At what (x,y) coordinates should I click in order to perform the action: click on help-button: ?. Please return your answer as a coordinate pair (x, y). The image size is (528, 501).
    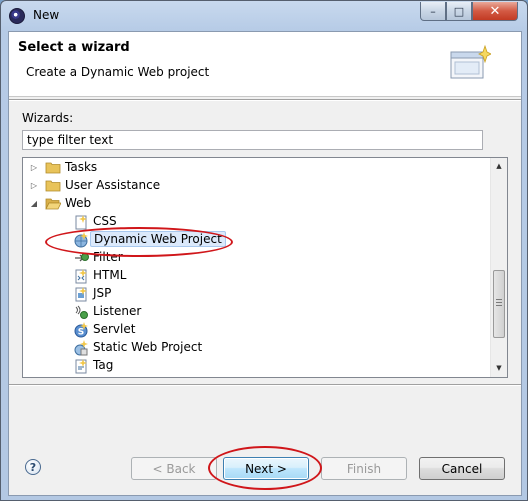
    Looking at the image, I should click on (33, 467).